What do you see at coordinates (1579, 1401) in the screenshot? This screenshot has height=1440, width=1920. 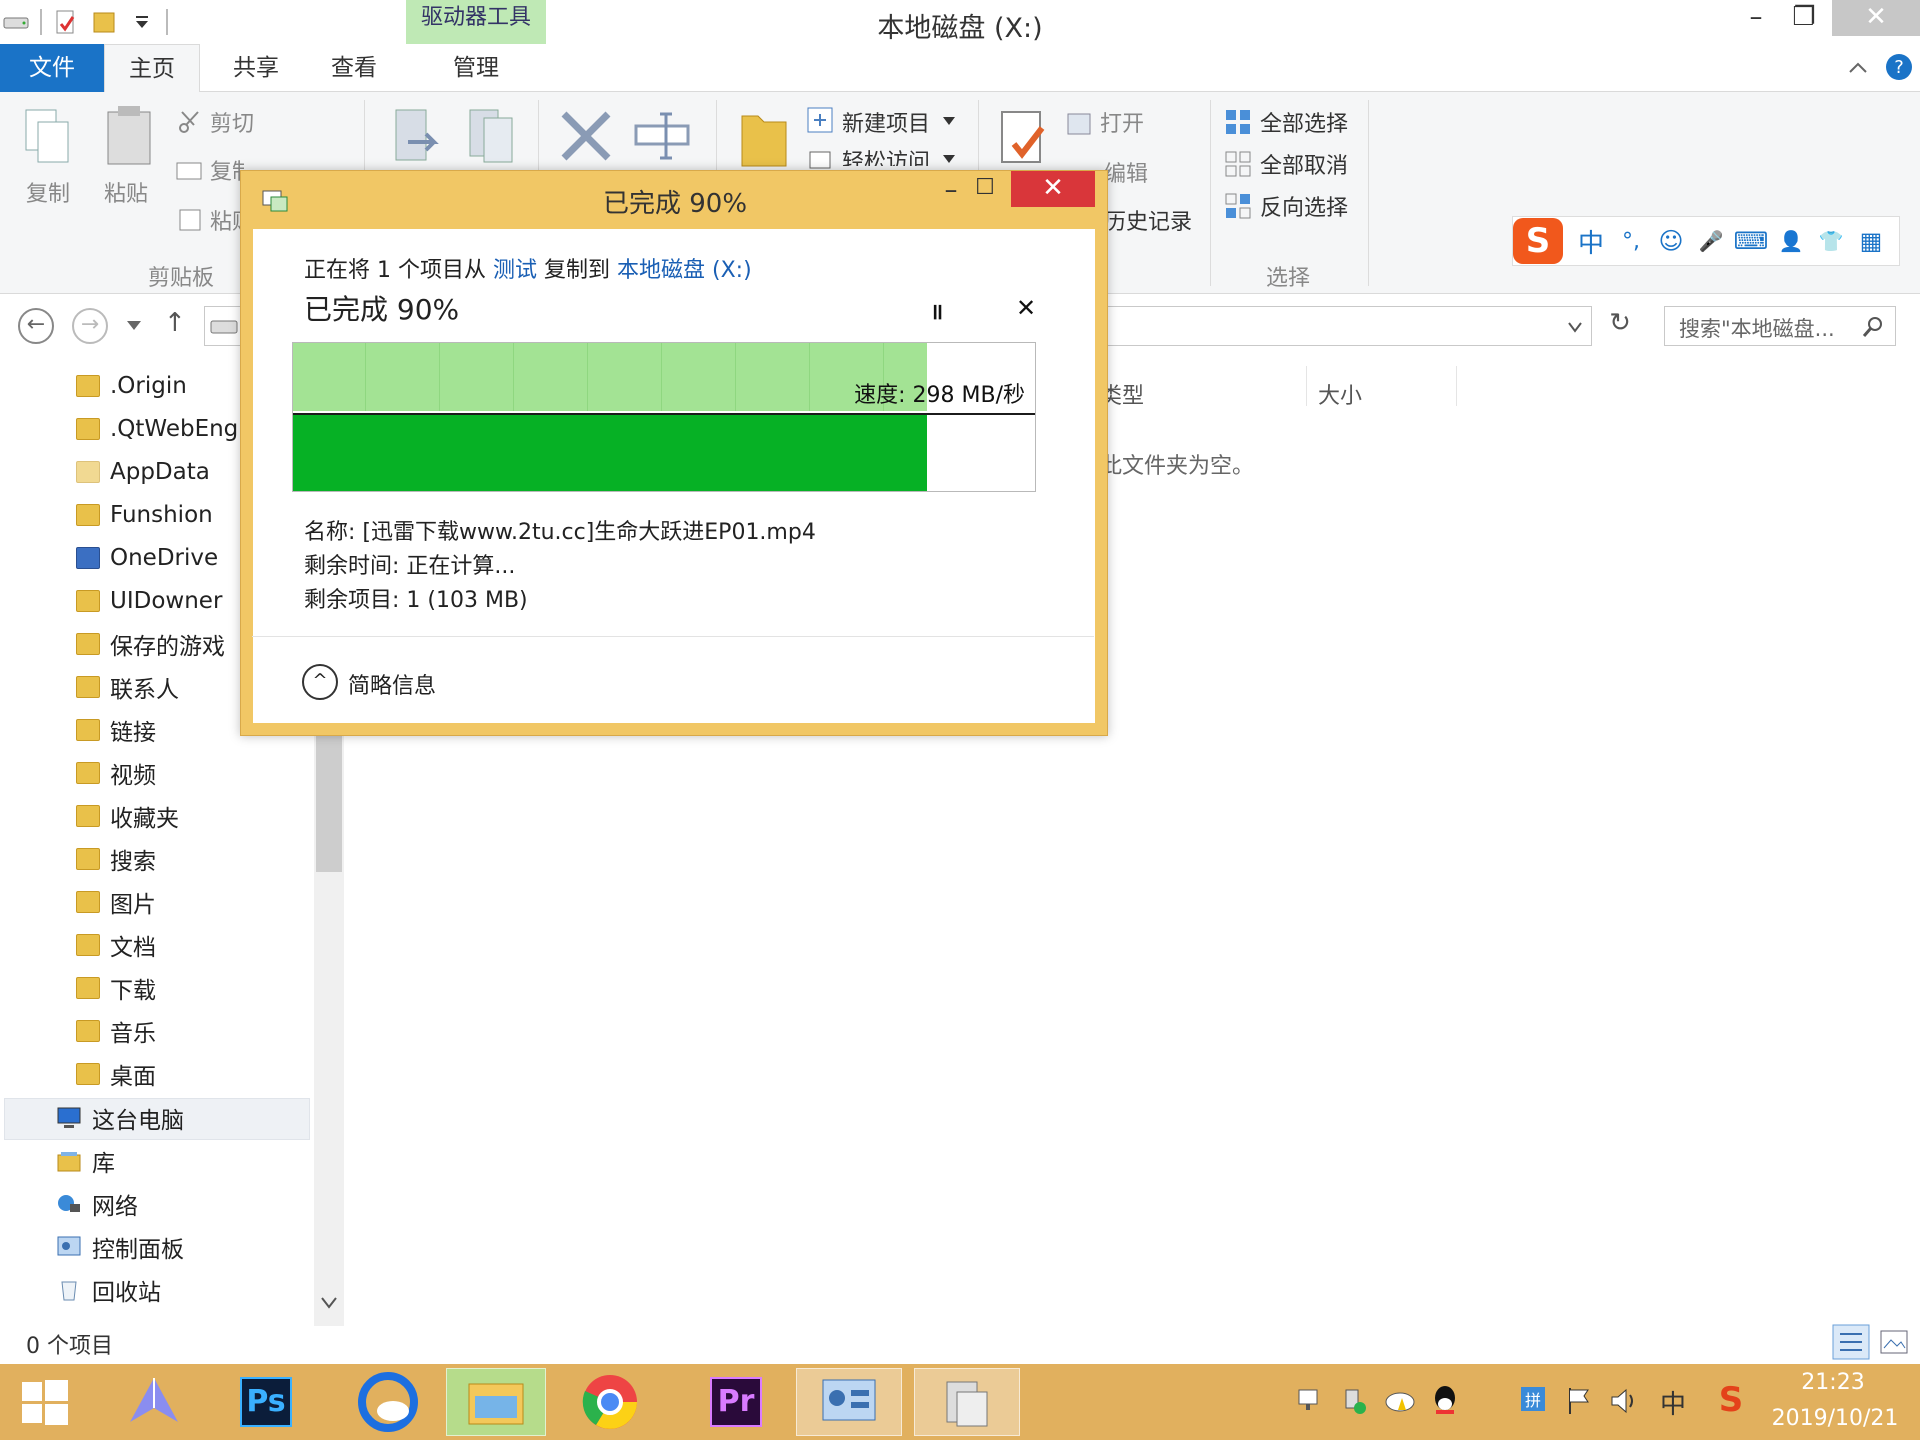 I see `tray-flag-icon` at bounding box center [1579, 1401].